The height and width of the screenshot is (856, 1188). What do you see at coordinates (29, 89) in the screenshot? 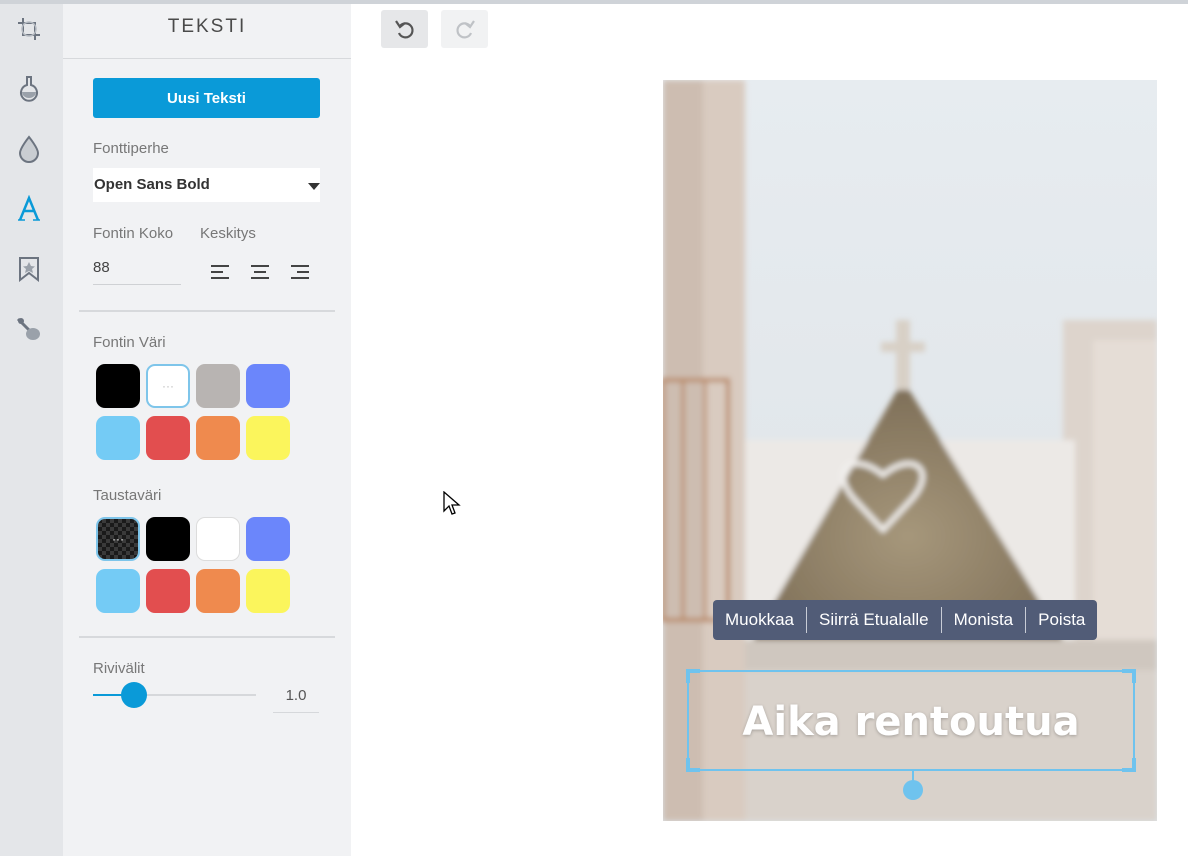
I see `flask-icon` at bounding box center [29, 89].